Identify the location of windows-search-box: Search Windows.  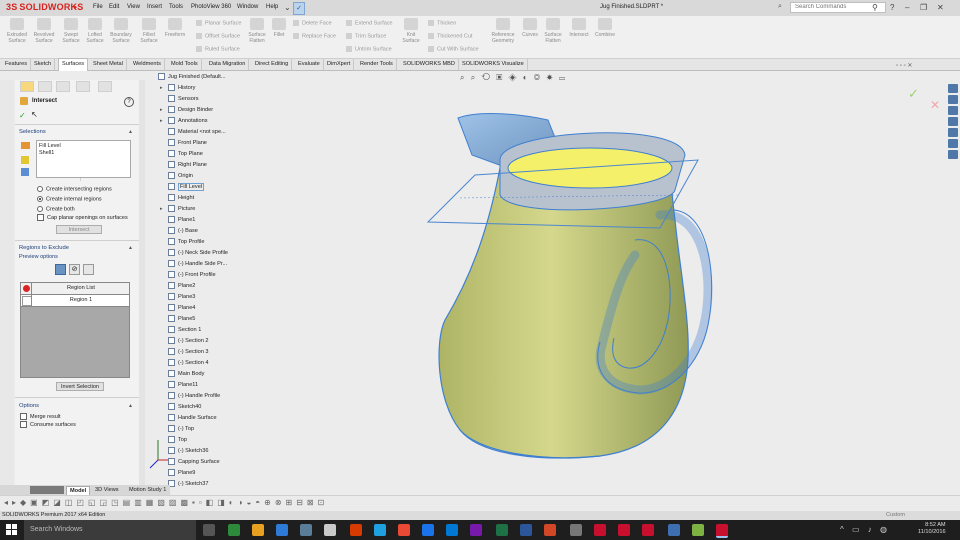
(110, 530).